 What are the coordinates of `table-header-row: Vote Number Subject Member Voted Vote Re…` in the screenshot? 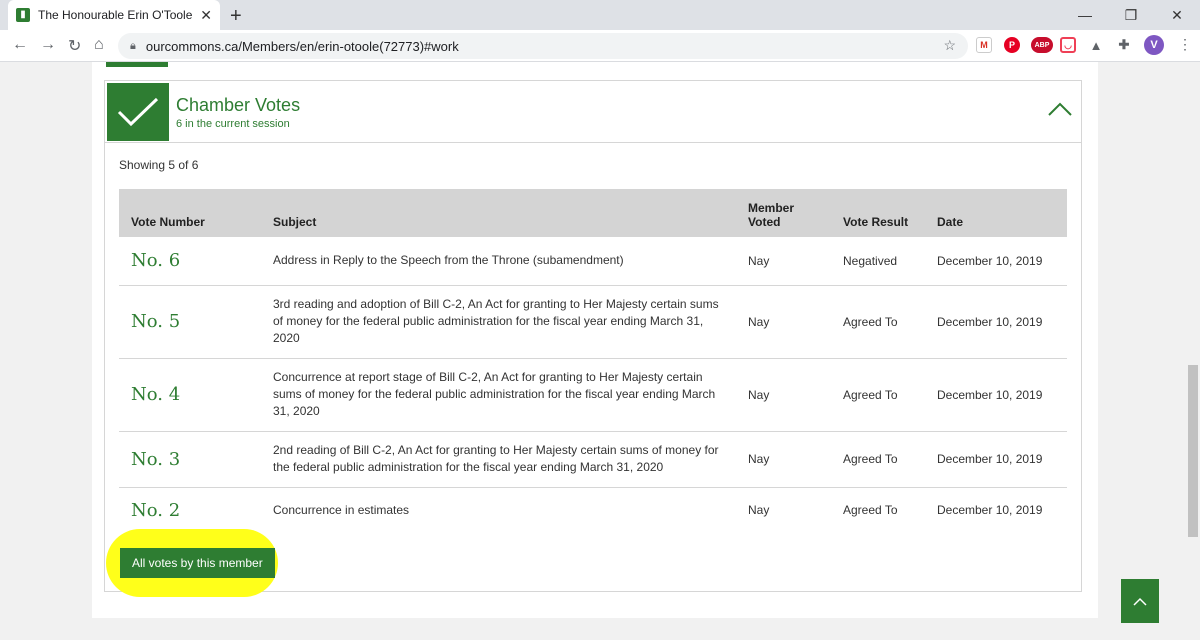 It's located at (593, 213).